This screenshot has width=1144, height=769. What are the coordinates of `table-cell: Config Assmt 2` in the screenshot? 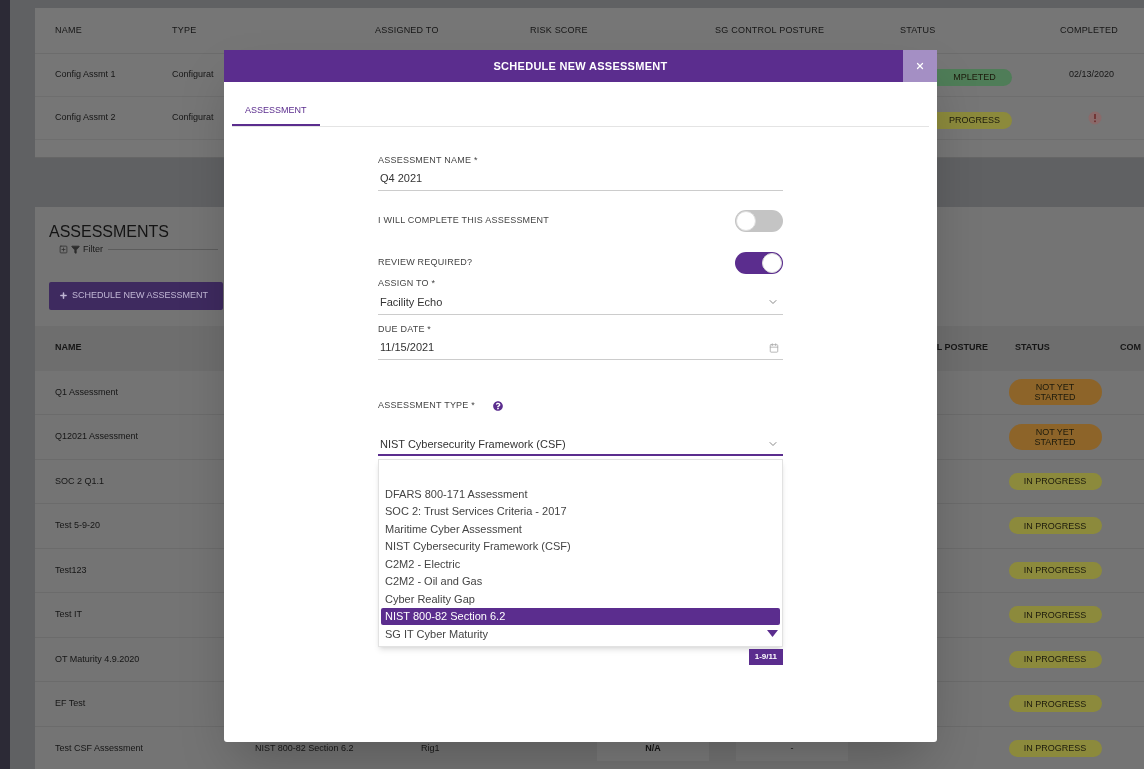 It's located at (85, 118).